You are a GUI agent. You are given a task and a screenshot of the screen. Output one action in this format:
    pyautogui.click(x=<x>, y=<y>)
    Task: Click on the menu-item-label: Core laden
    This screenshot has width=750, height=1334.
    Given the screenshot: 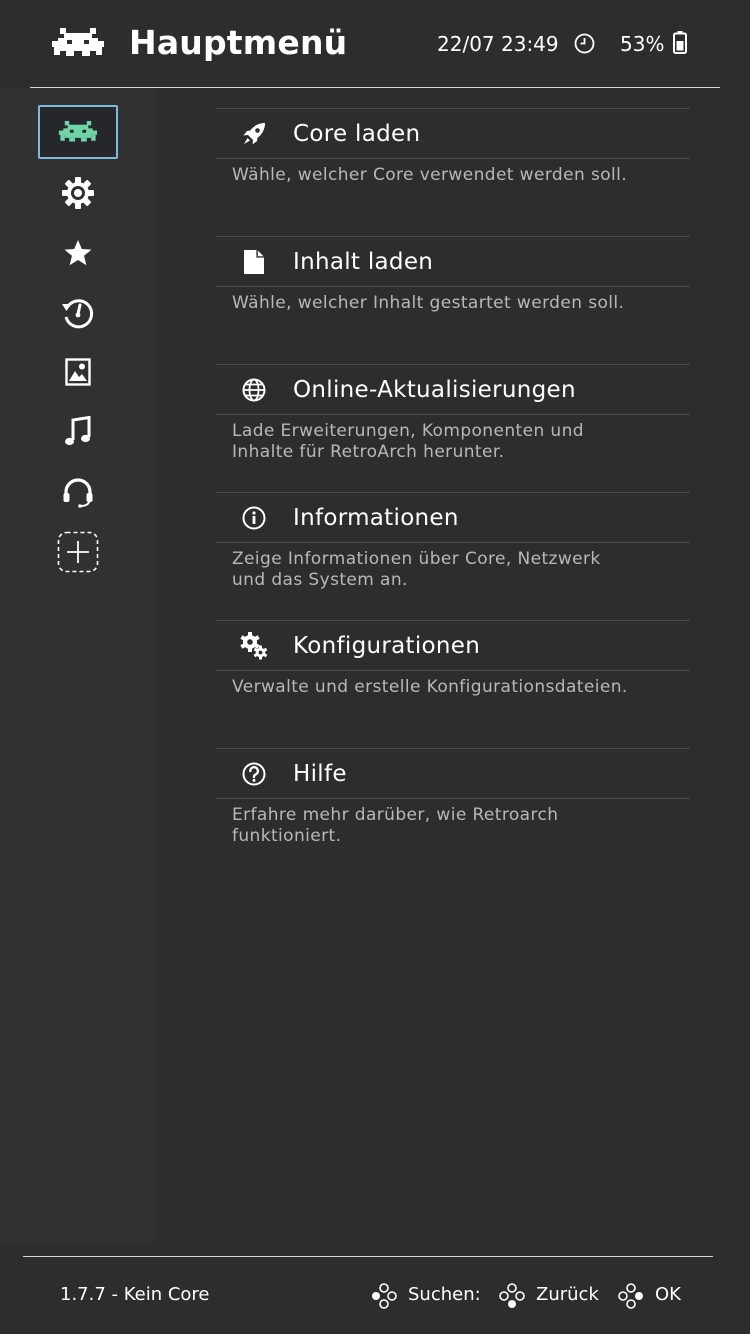 What is the action you would take?
    pyautogui.click(x=357, y=134)
    